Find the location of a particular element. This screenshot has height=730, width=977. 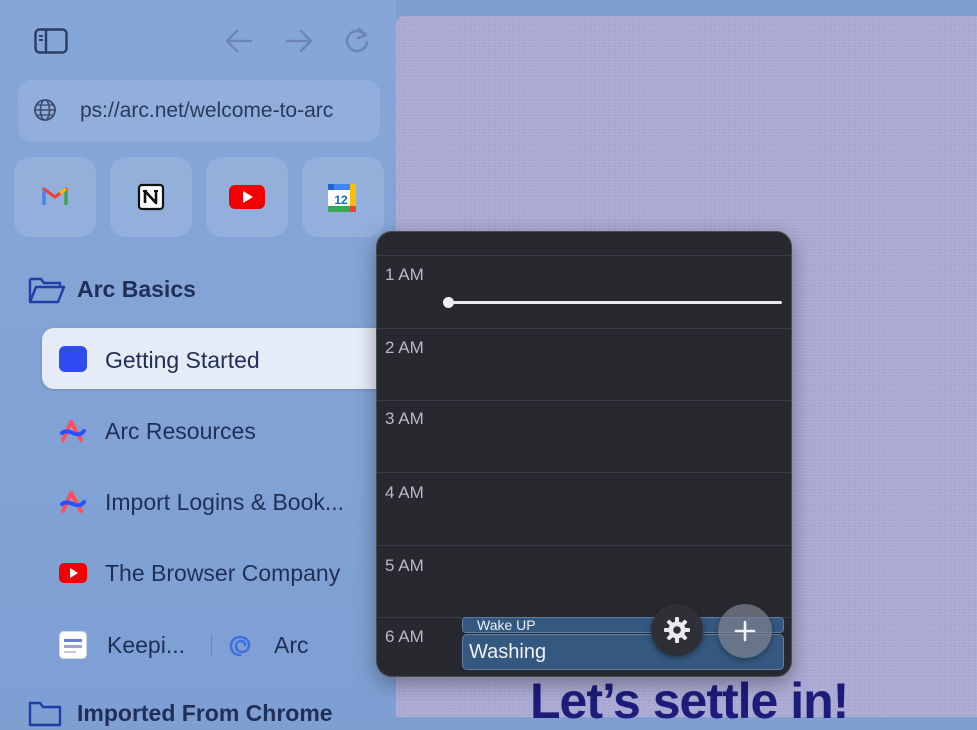

hour-label: 1 AM is located at coordinates (404, 274).